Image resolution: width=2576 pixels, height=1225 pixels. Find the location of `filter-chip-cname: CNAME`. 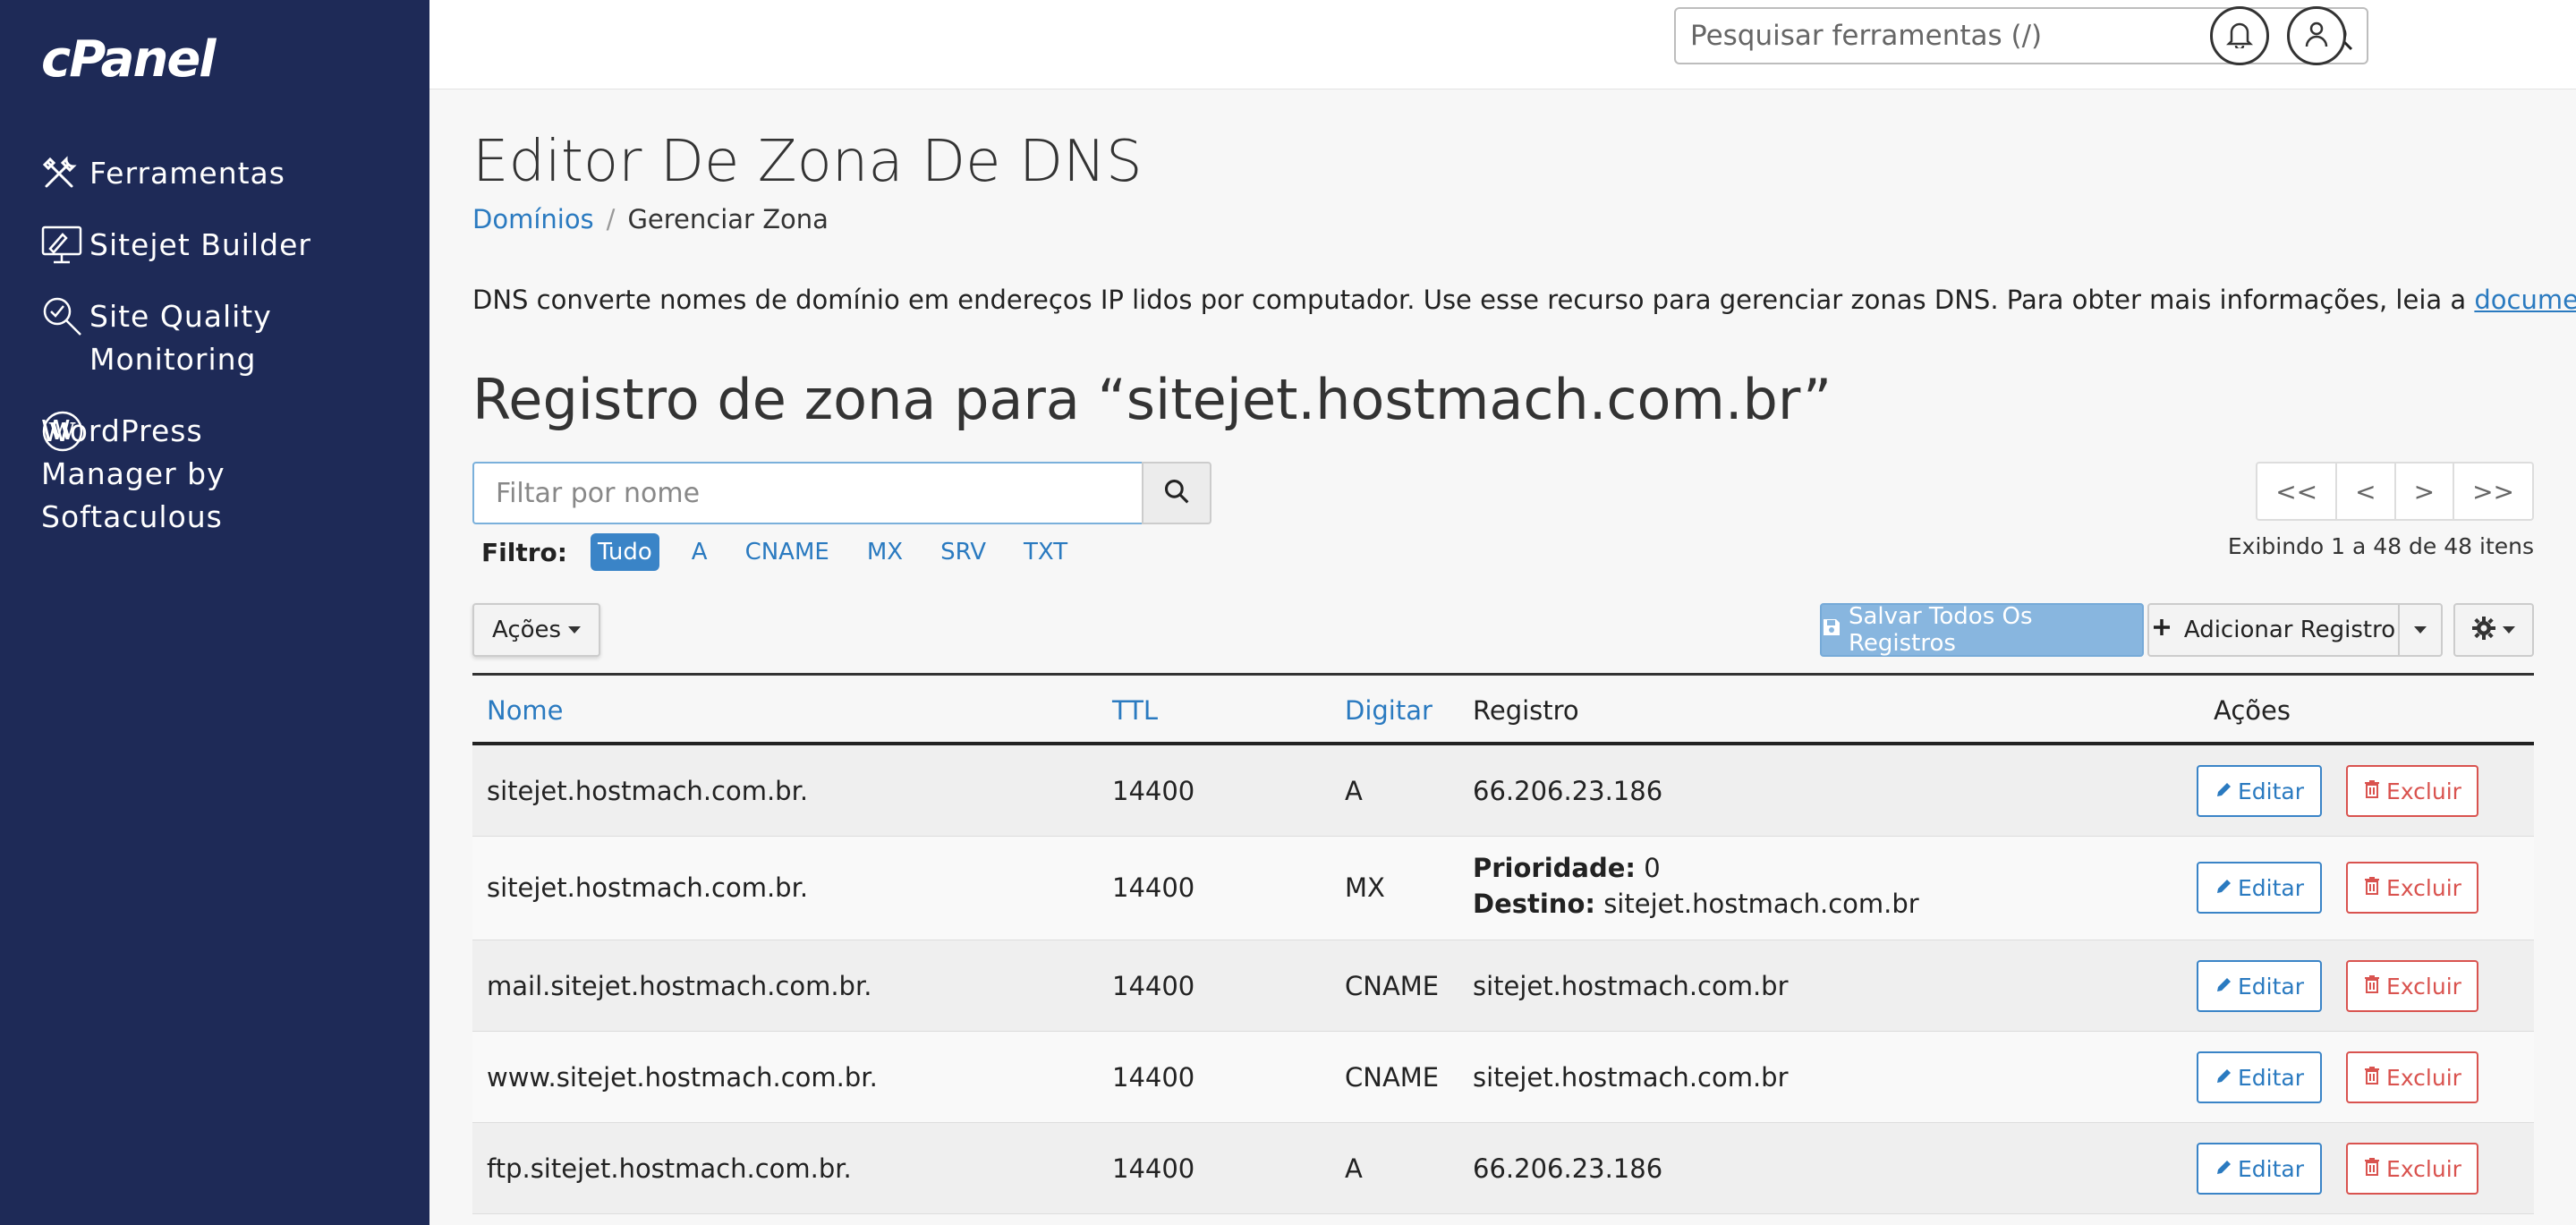

filter-chip-cname: CNAME is located at coordinates (787, 552).